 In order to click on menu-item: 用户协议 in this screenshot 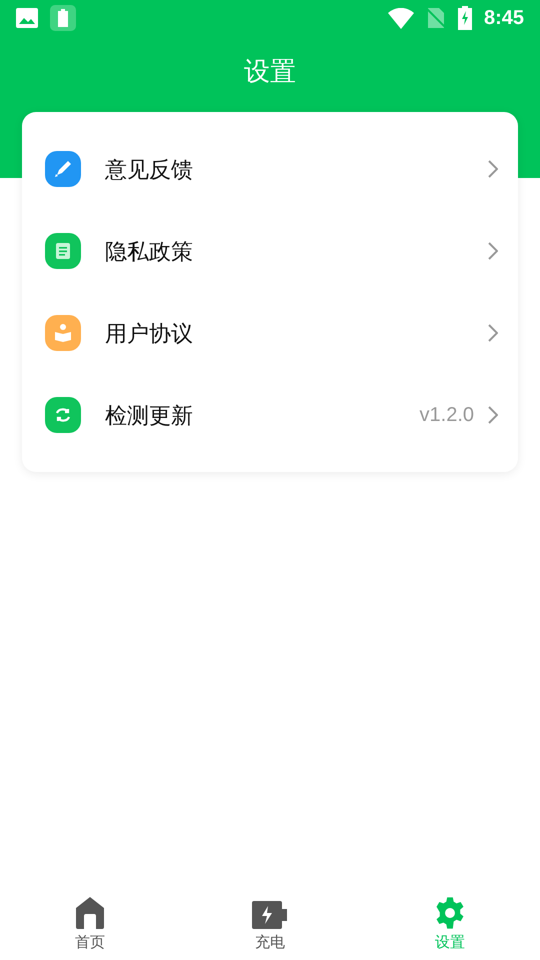, I will do `click(270, 333)`.